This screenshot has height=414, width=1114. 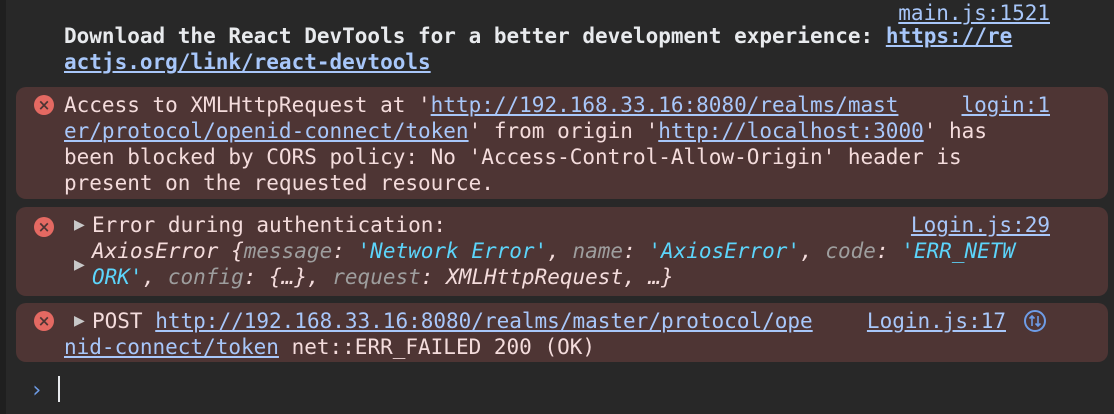 What do you see at coordinates (437, 347) in the screenshot?
I see `post-status: net::ERR_FAILED 200 (OK)` at bounding box center [437, 347].